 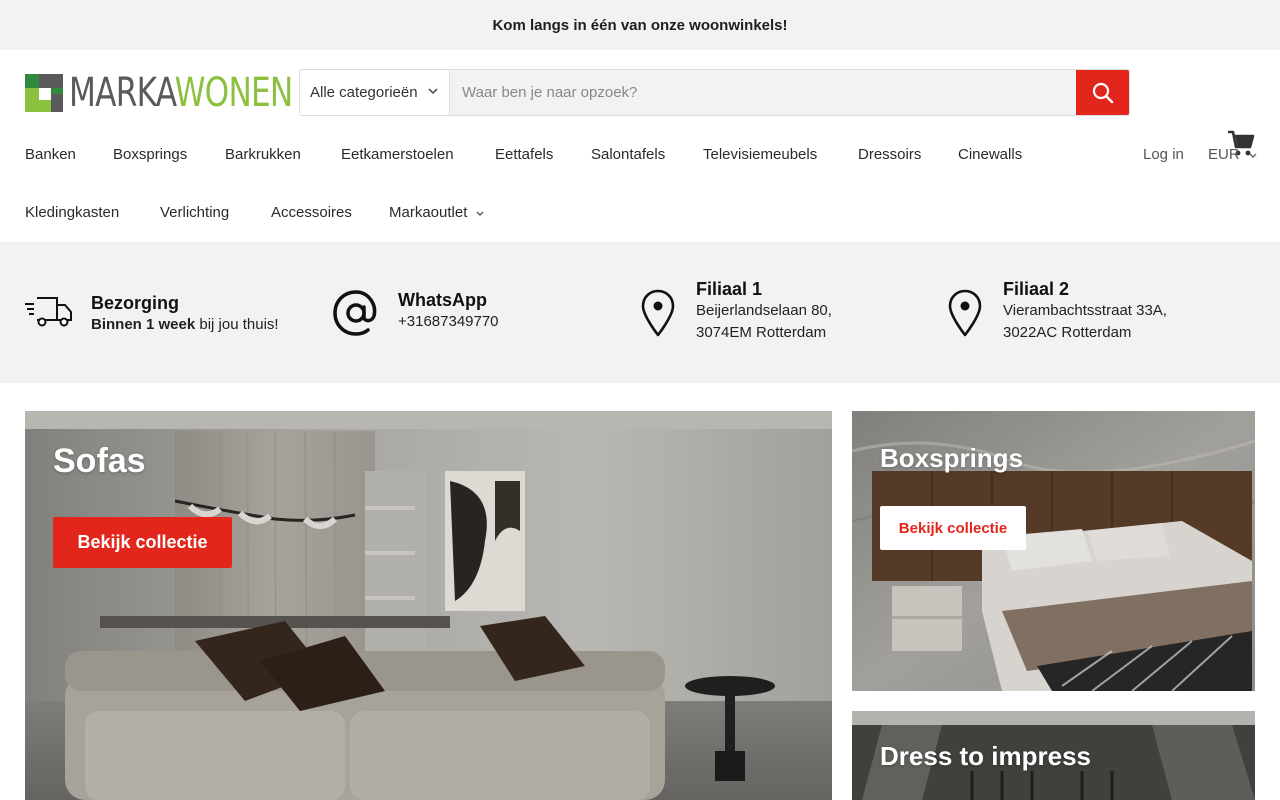 I want to click on truck-icon, so click(x=48, y=312).